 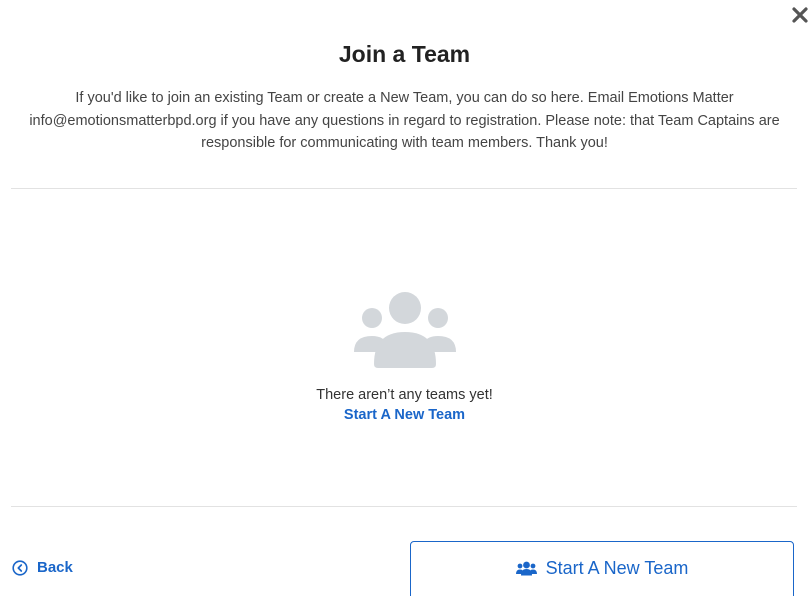 I want to click on back-label: Back, so click(x=55, y=567).